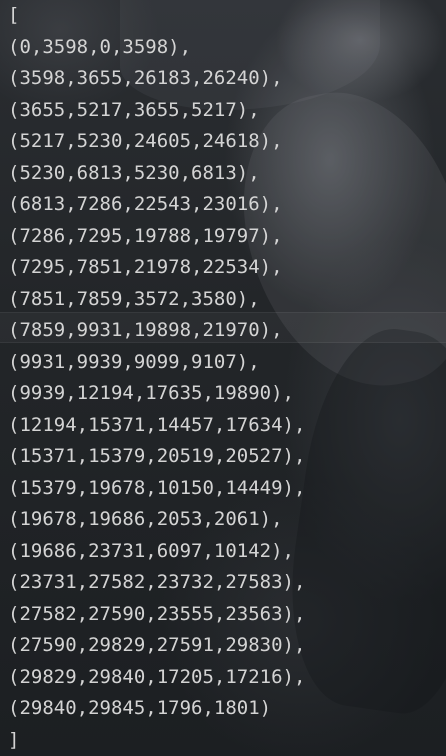  I want to click on code-line: (29840,29845,1796,1801), so click(139, 709).